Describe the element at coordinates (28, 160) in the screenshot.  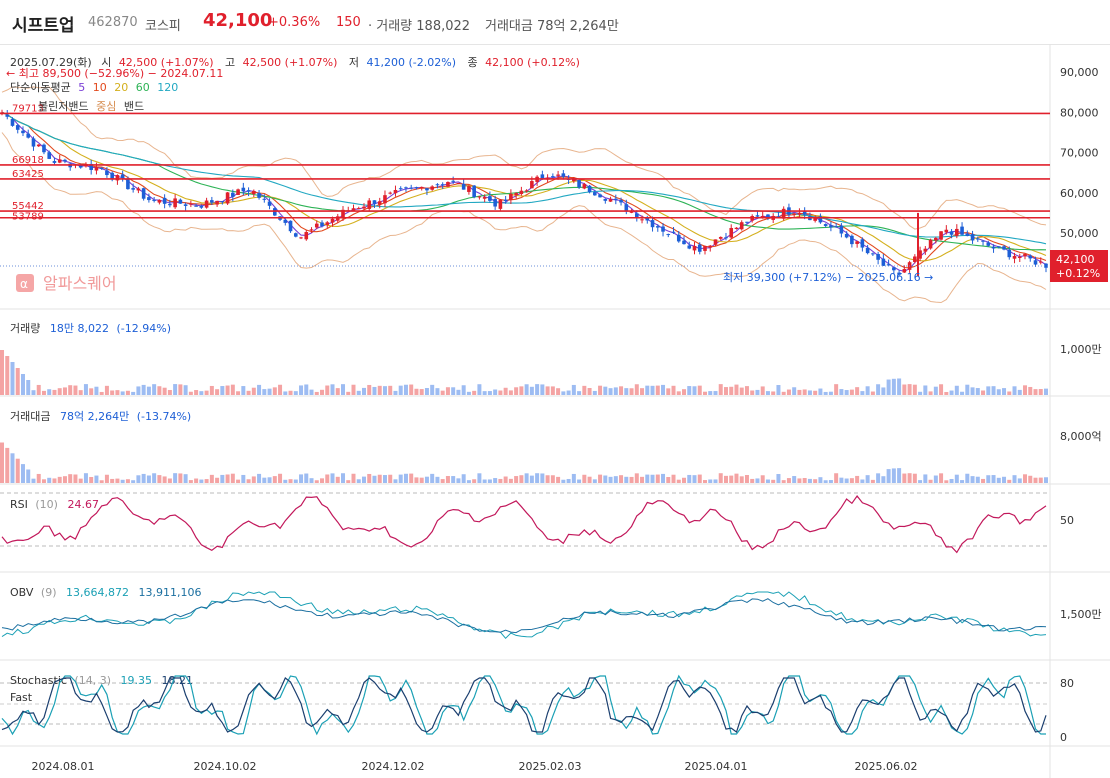
I see `hline-label: 66918` at that location.